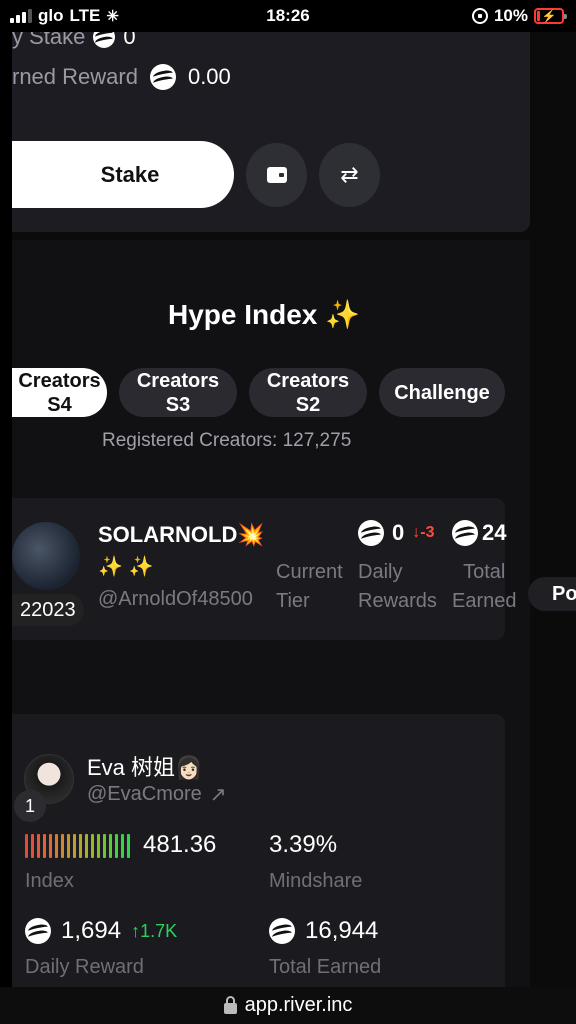  Describe the element at coordinates (484, 601) in the screenshot. I see `total-label-line2: Earned` at that location.